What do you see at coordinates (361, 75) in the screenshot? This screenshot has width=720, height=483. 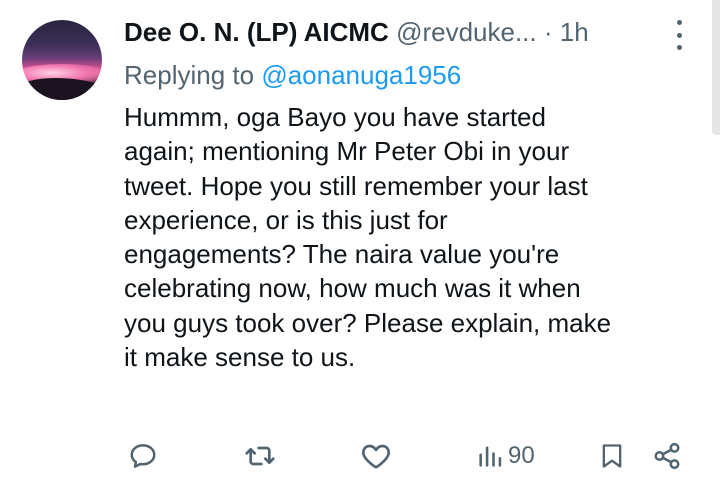 I see `replying-mention: @aonanuga1956` at bounding box center [361, 75].